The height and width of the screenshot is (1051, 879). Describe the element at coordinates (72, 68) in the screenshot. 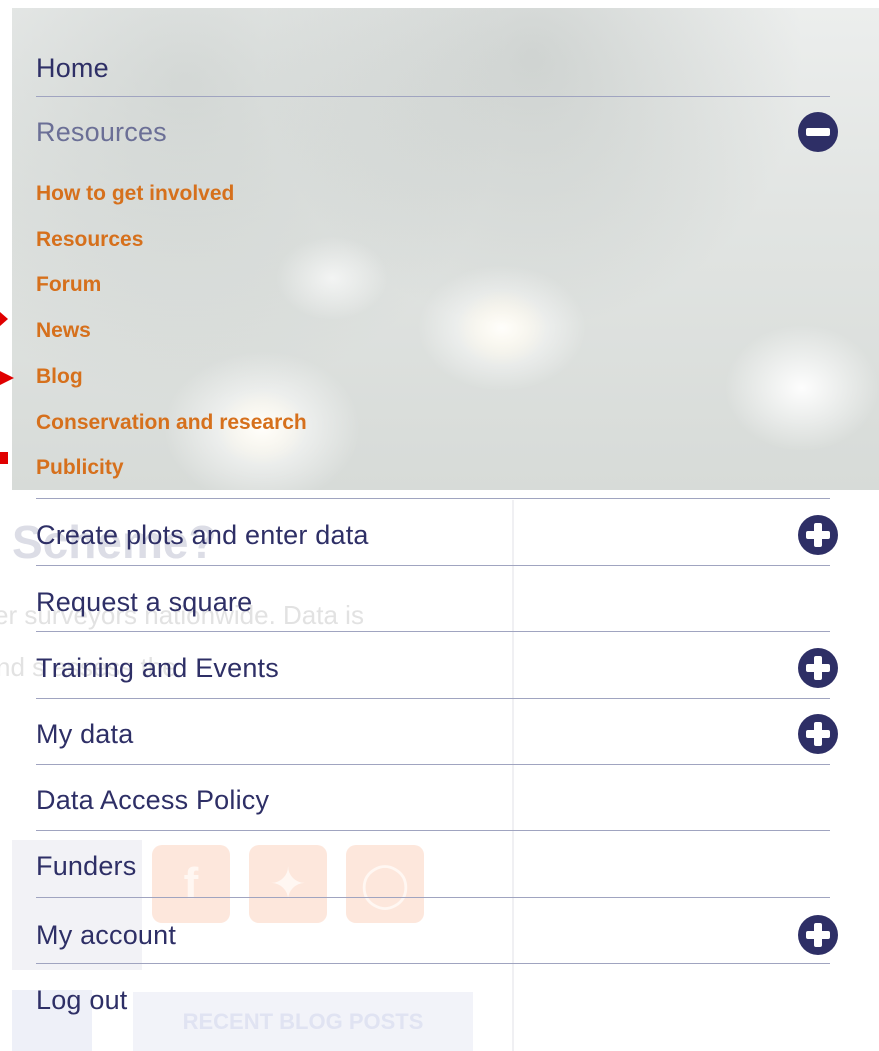

I see `menu-item-label: Home` at that location.